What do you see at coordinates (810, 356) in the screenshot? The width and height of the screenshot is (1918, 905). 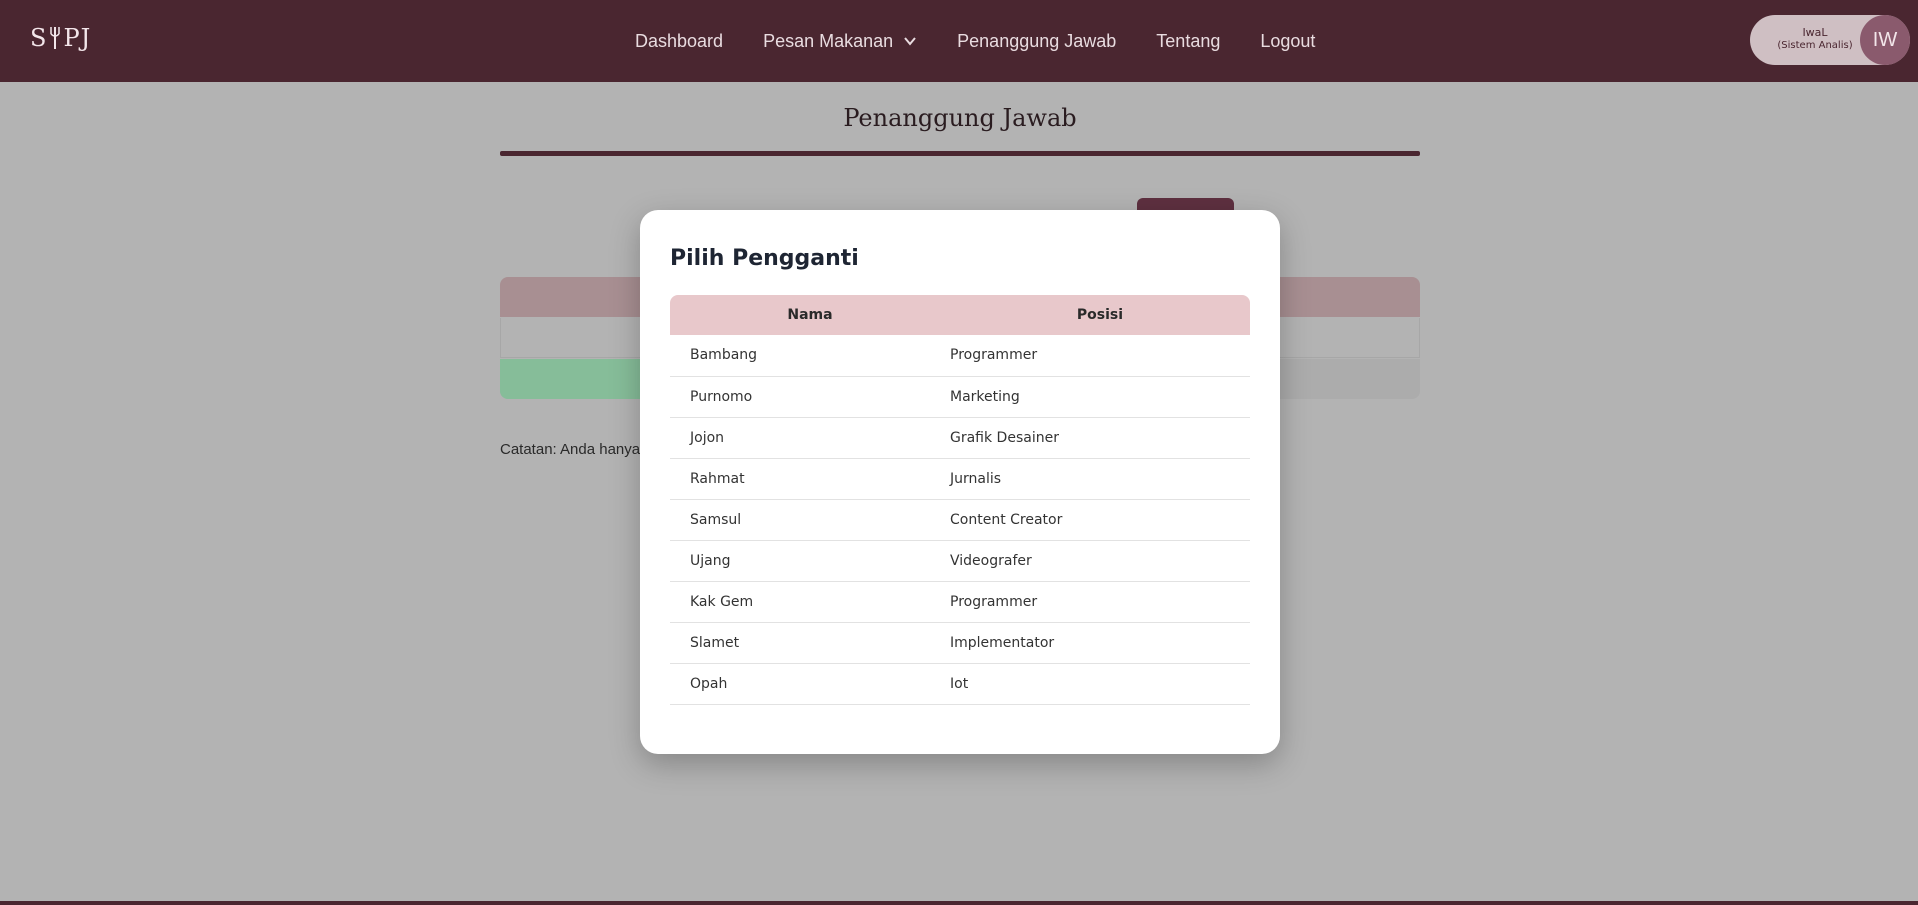 I see `cell-nama: Bambang` at bounding box center [810, 356].